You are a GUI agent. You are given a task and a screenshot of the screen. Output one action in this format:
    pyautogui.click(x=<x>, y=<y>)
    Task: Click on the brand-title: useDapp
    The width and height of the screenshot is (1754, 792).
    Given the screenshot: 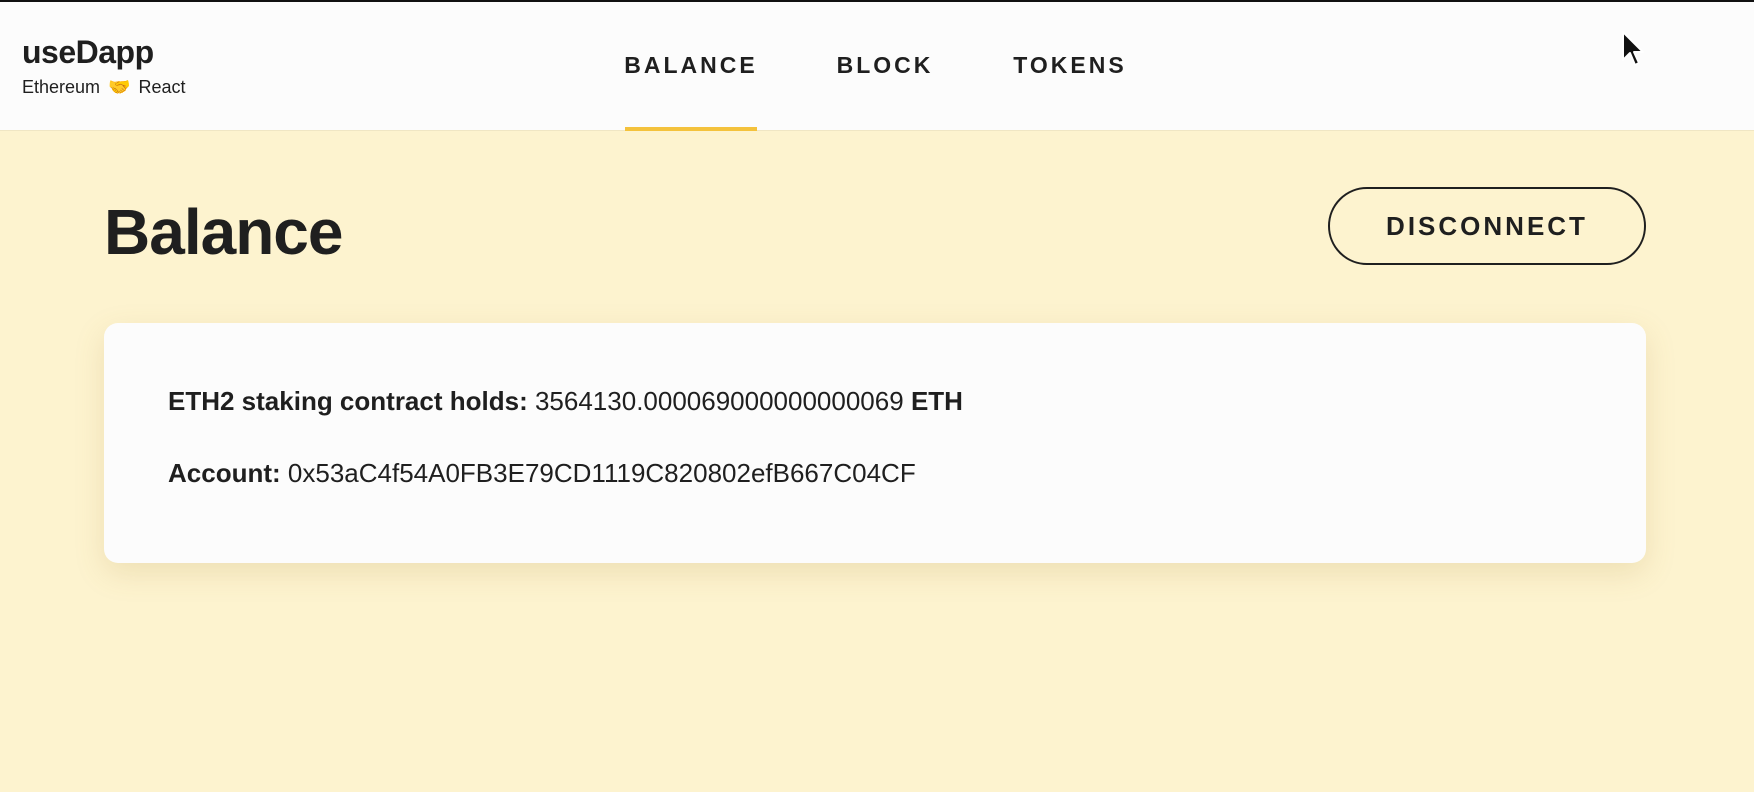 What is the action you would take?
    pyautogui.click(x=88, y=52)
    